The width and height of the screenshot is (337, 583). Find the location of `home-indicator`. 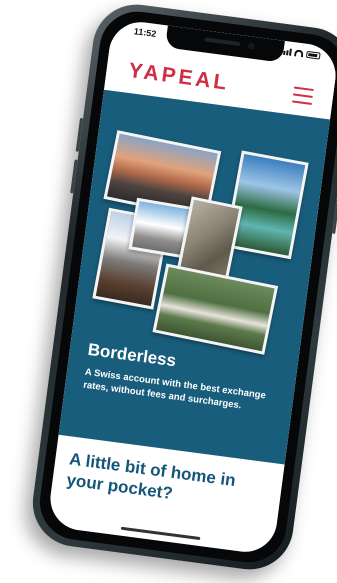

home-indicator is located at coordinates (160, 533).